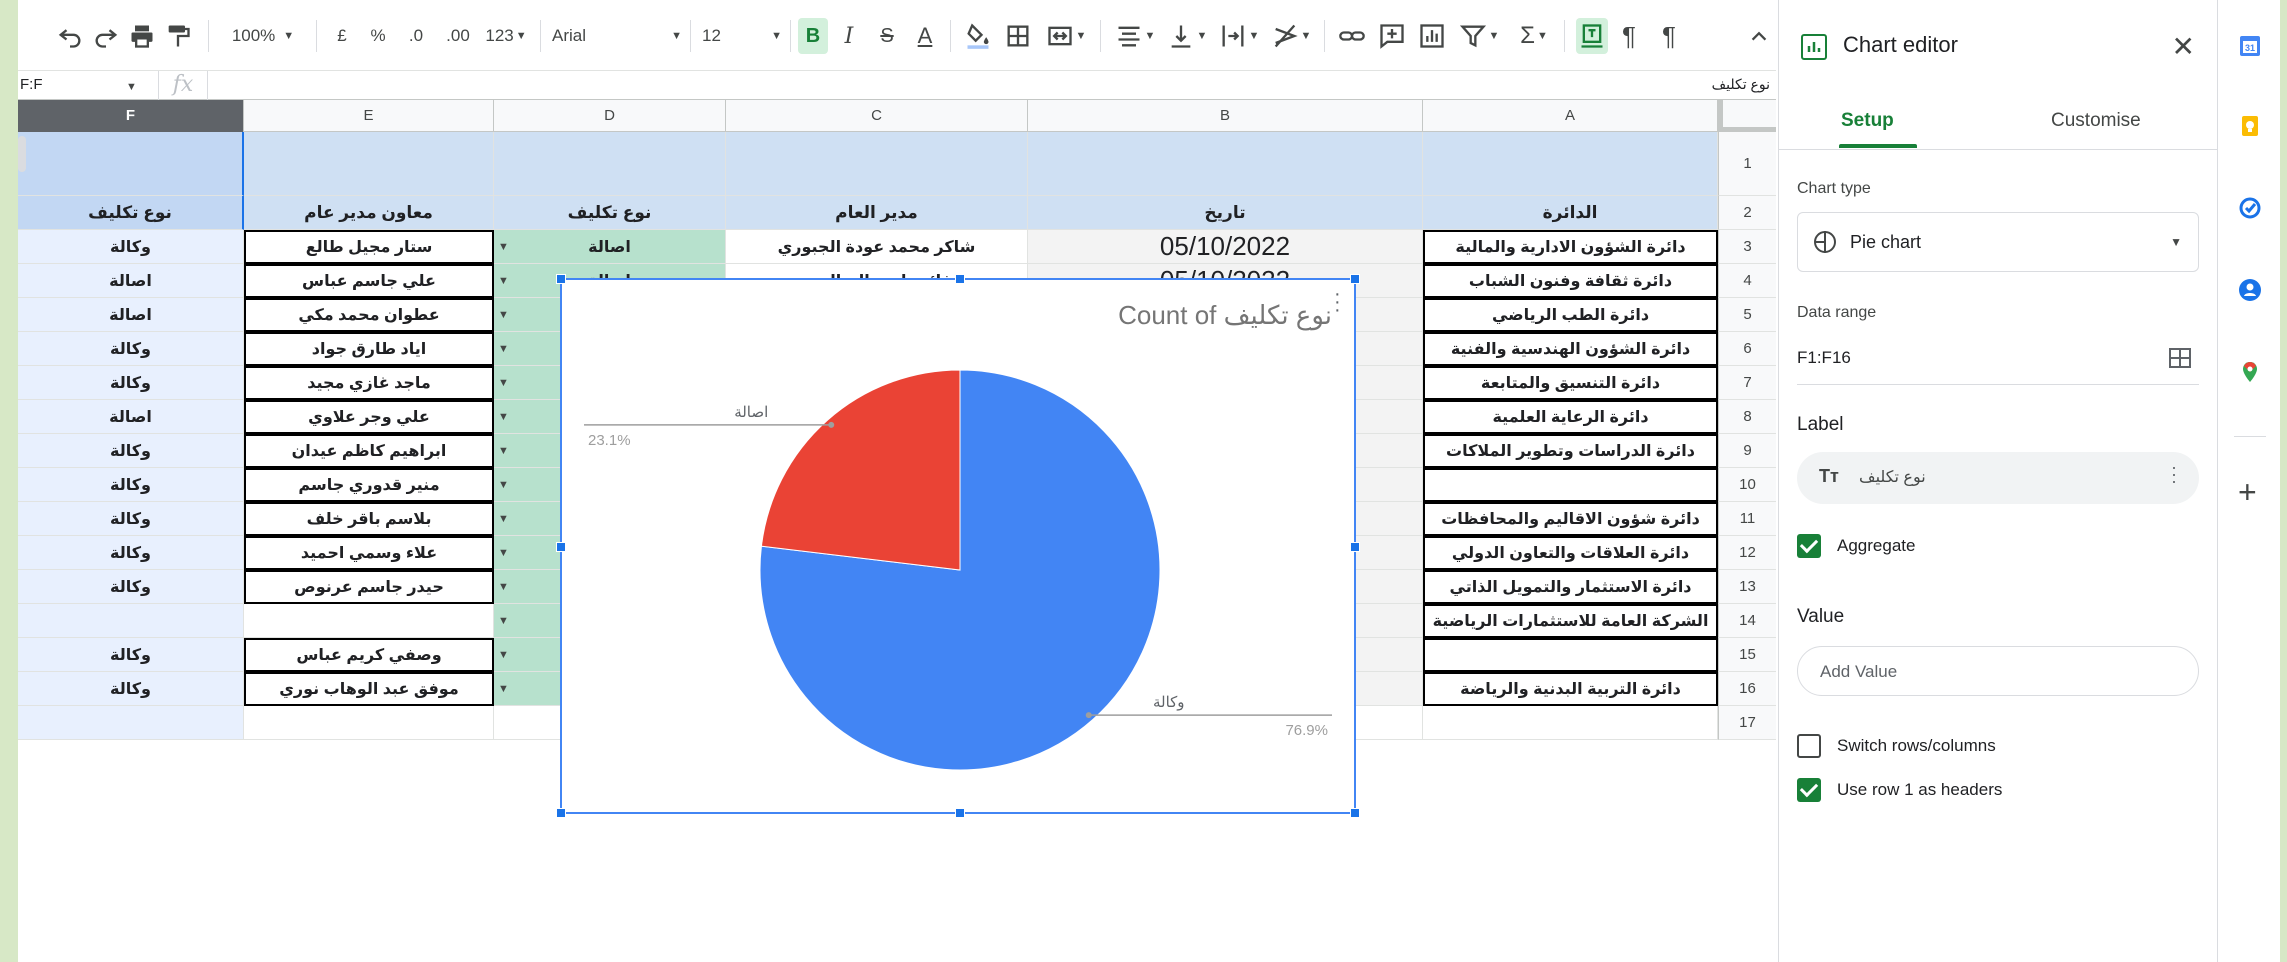 This screenshot has width=2287, height=962. I want to click on cell-a6: دائرة الشؤون الهندسية والفنية, so click(1570, 349).